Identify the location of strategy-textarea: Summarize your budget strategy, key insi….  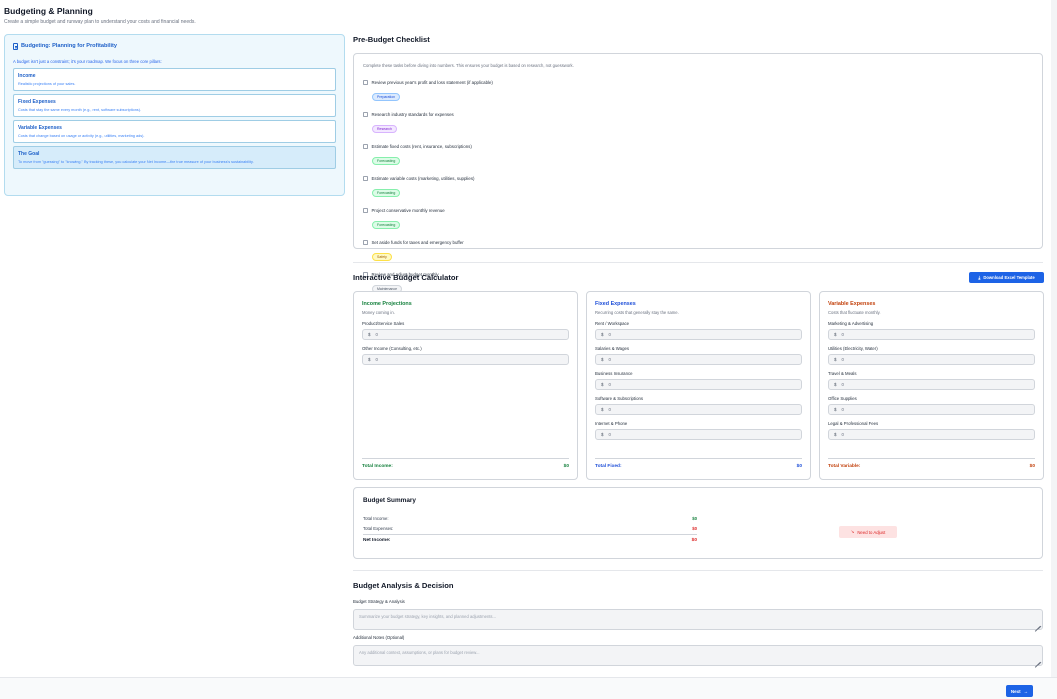
(698, 619).